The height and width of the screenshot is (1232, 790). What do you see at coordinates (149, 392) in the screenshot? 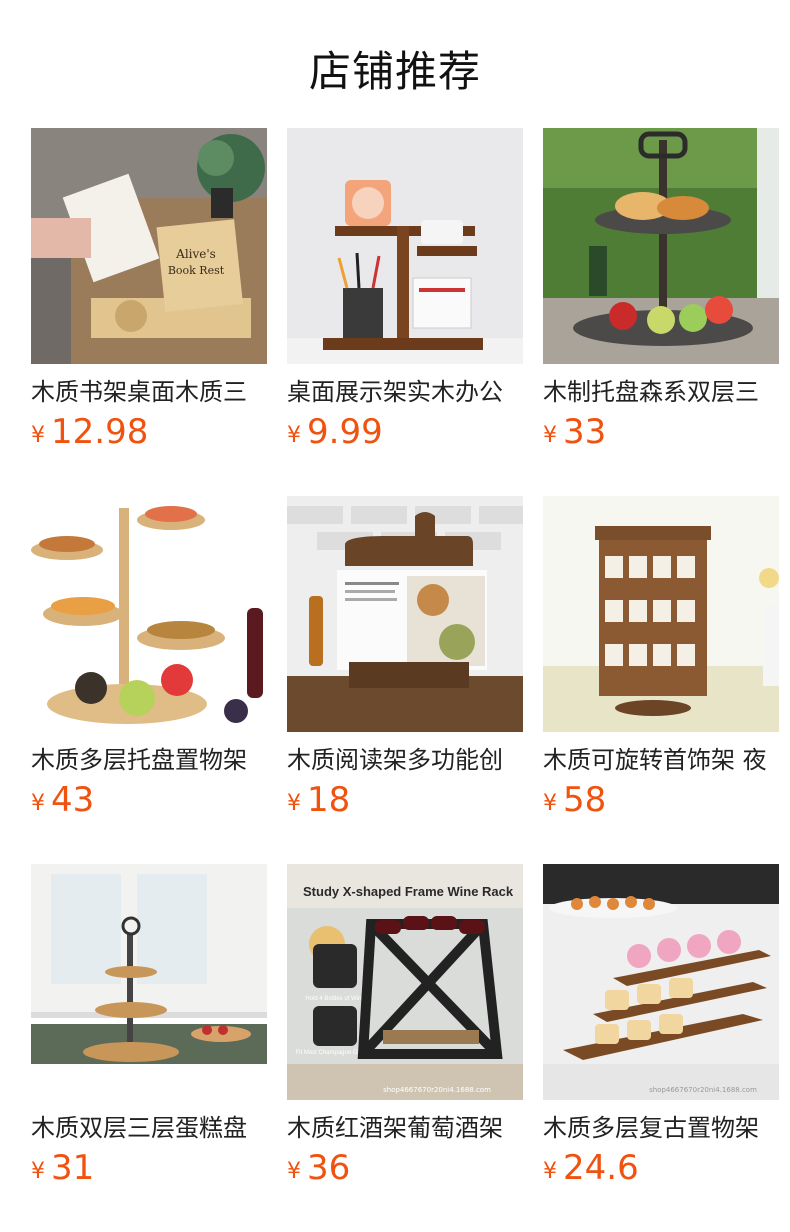
I see `product-name: 木质书架桌面木质三` at bounding box center [149, 392].